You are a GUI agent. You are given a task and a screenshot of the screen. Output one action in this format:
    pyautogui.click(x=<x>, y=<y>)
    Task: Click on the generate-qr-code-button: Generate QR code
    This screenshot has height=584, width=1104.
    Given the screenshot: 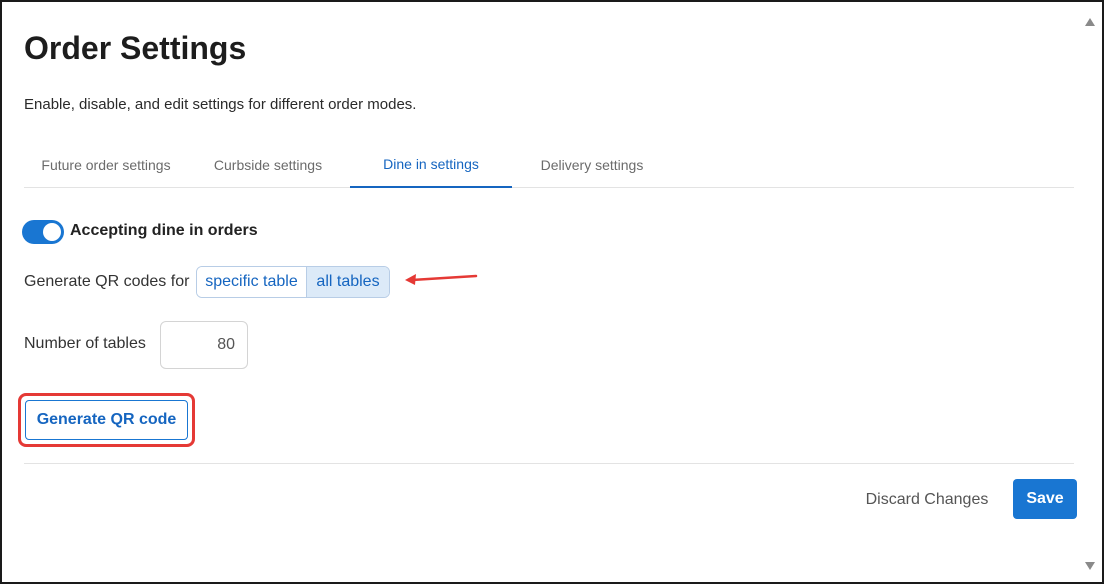 What is the action you would take?
    pyautogui.click(x=106, y=420)
    